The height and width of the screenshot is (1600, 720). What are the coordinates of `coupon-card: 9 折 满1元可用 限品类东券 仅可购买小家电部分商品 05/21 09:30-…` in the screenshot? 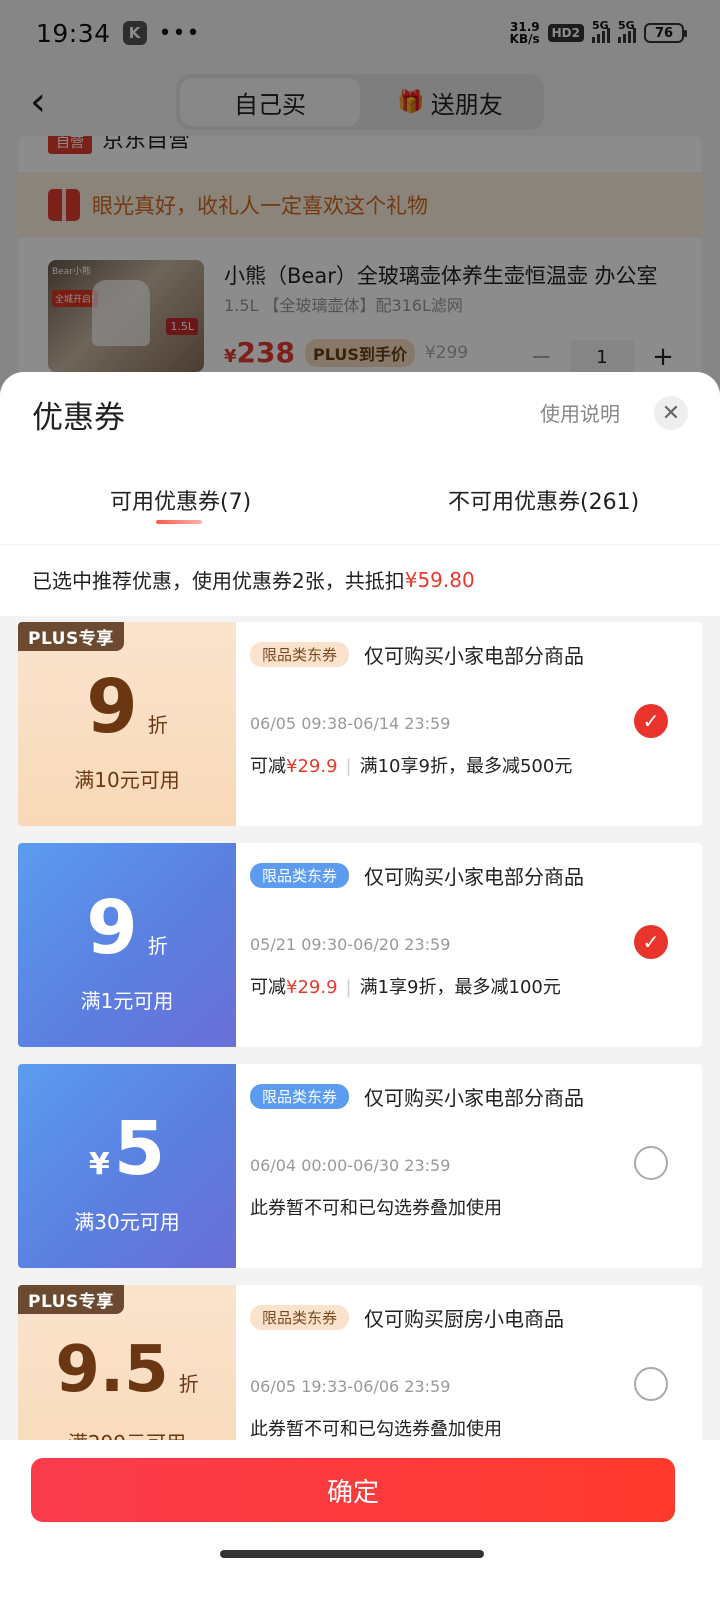 It's located at (360, 945).